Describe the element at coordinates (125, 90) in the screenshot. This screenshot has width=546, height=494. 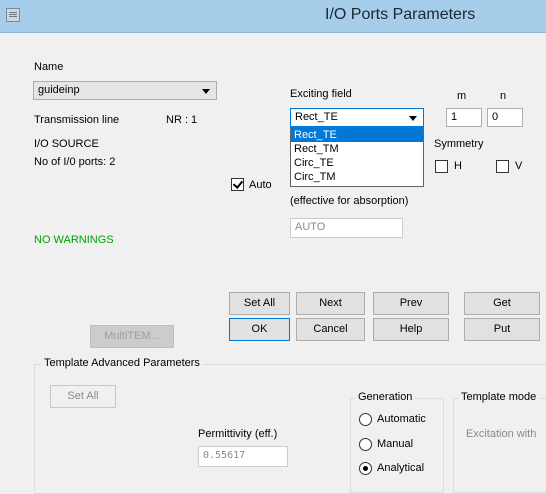
I see `name-dropdown: guideinp` at that location.